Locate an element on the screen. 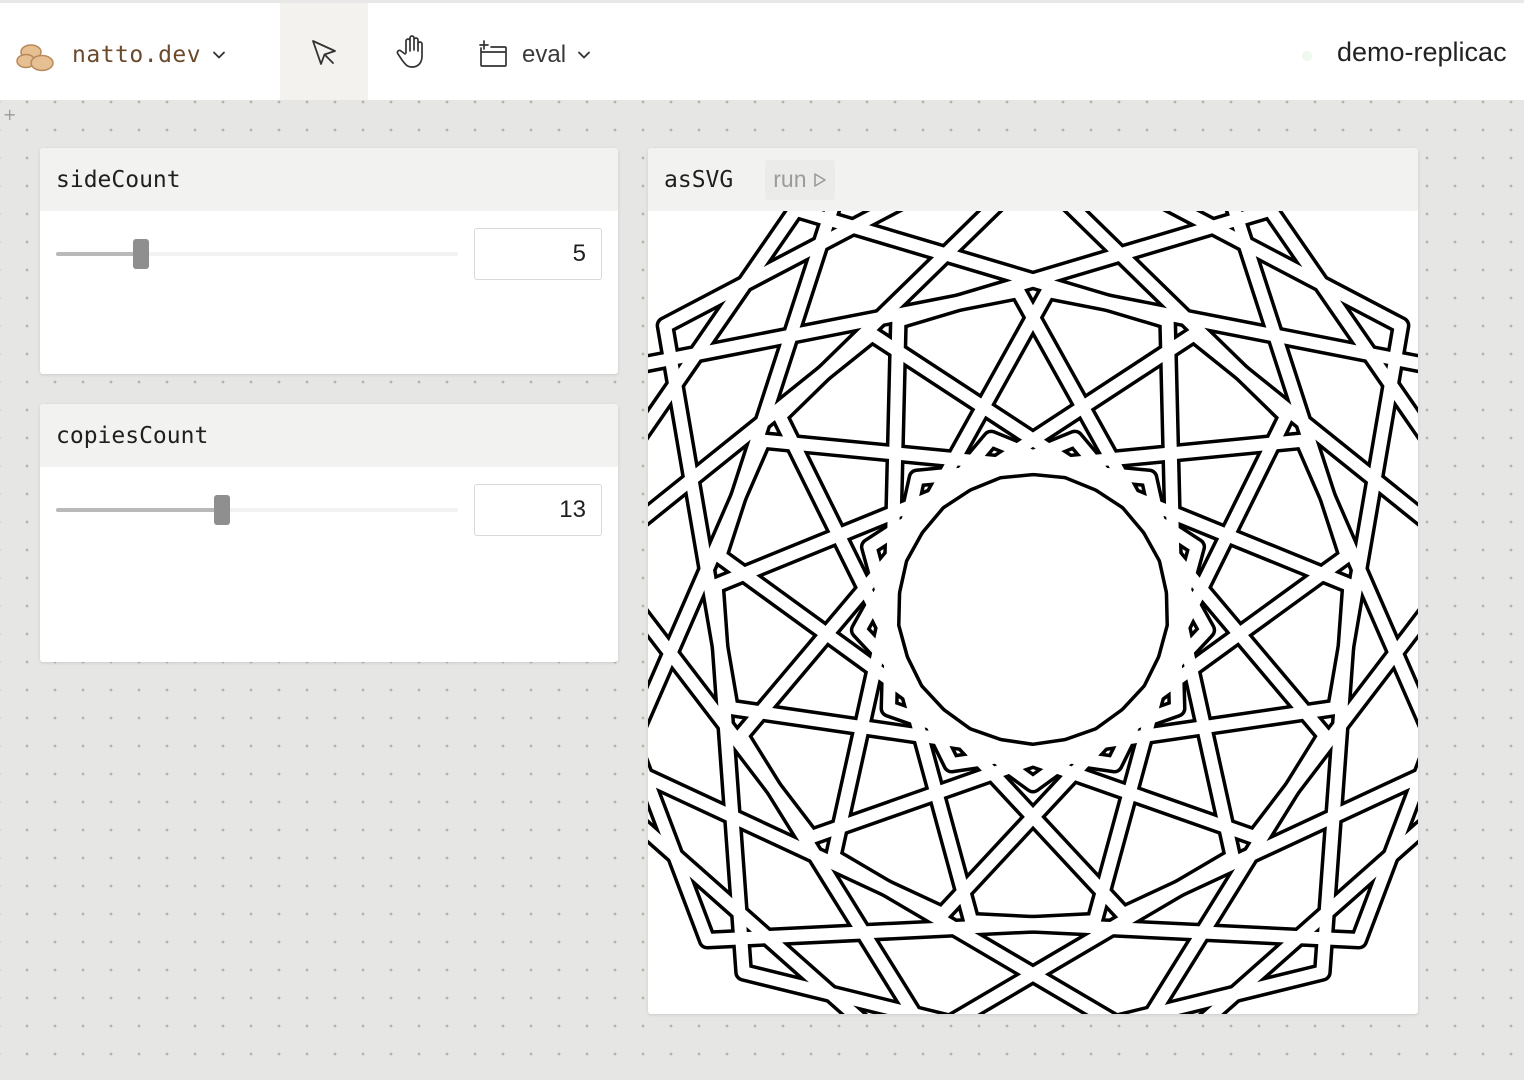 The width and height of the screenshot is (1524, 1080). add-window-icon is located at coordinates (493, 53).